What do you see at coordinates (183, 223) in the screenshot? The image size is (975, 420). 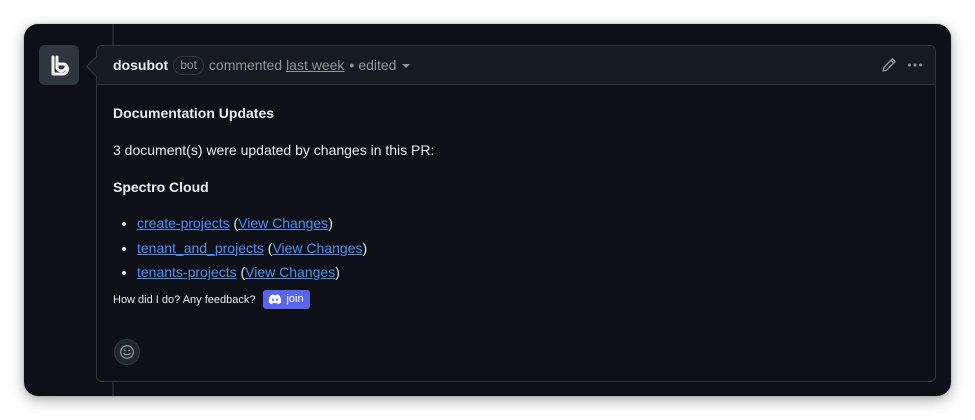 I see `doc-link-create-projects: create-projects` at bounding box center [183, 223].